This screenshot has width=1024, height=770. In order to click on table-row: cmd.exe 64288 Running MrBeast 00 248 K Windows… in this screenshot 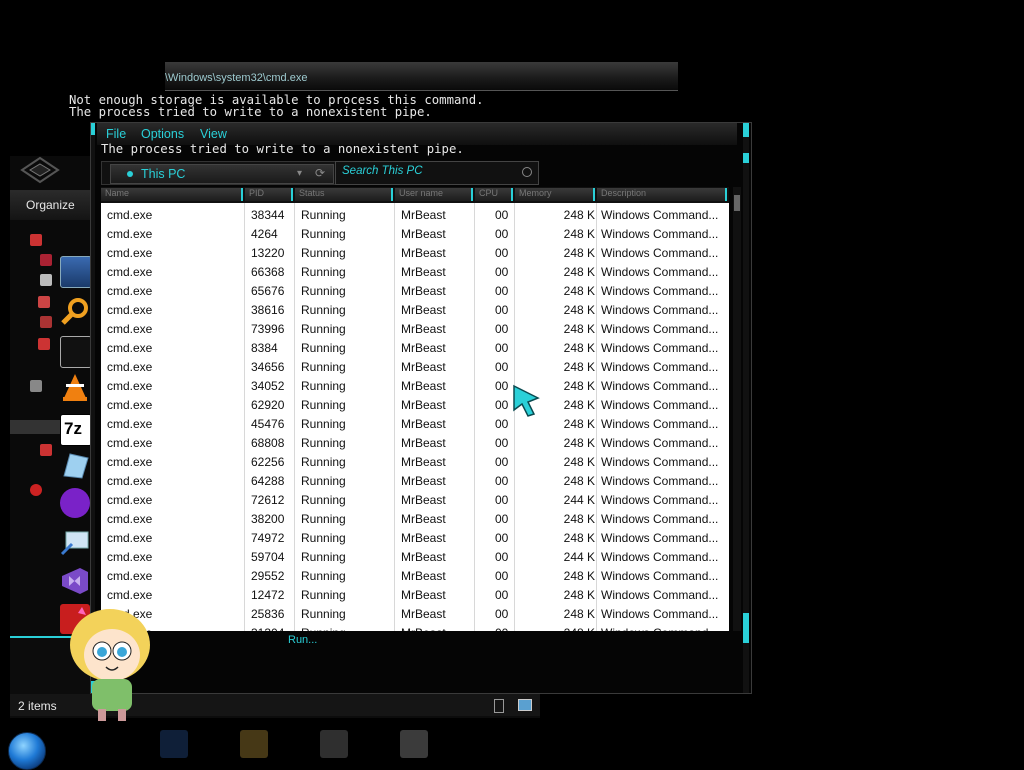, I will do `click(415, 481)`.